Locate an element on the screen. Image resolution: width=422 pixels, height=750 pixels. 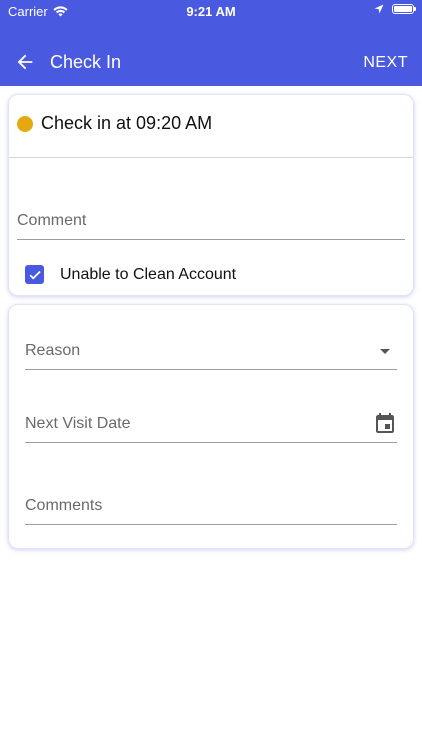
next-visit-date-placeholder: Next Visit Date is located at coordinates (78, 423).